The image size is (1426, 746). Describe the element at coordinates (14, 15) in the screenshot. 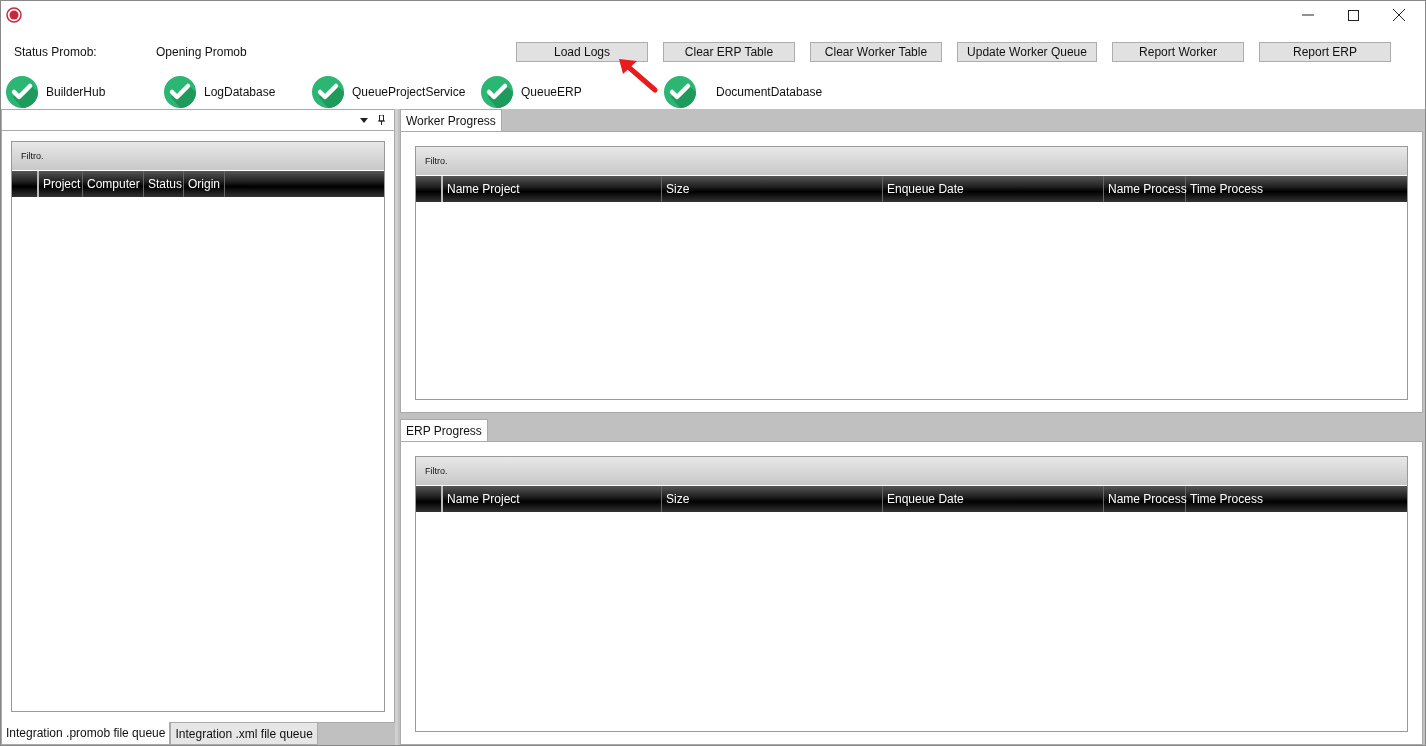

I see `app-logo-icon` at that location.